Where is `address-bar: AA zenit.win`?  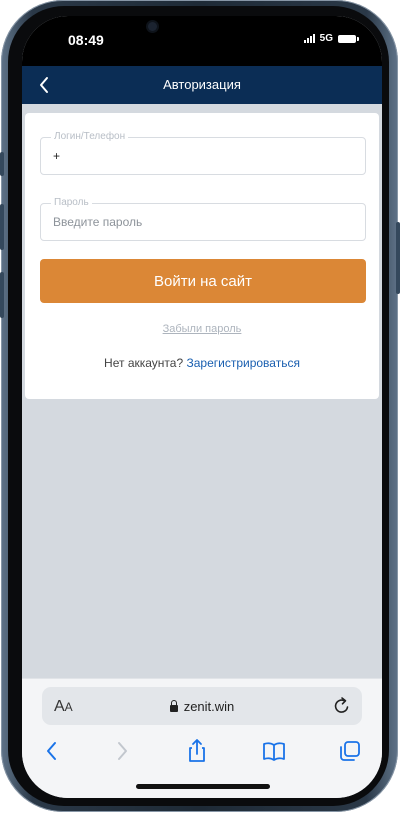
address-bar: AA zenit.win is located at coordinates (202, 706).